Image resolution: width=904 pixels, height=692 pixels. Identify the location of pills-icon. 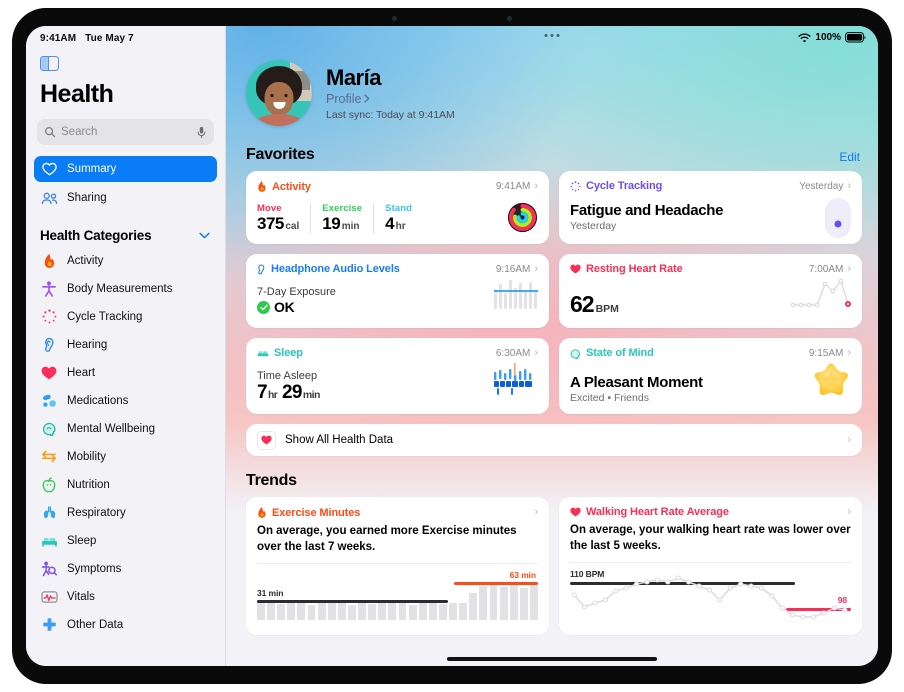
(49, 401).